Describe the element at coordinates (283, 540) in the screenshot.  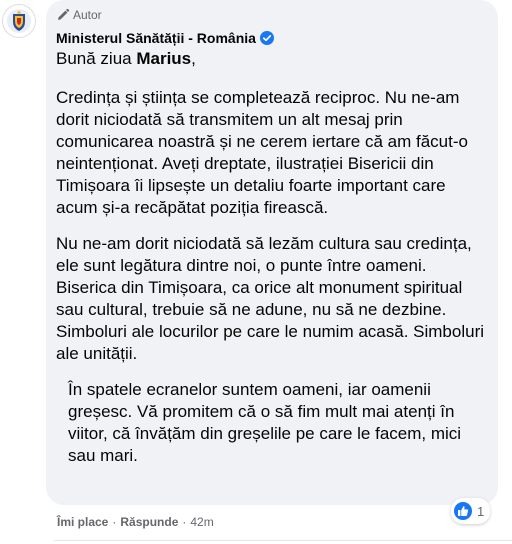
I see `divider` at that location.